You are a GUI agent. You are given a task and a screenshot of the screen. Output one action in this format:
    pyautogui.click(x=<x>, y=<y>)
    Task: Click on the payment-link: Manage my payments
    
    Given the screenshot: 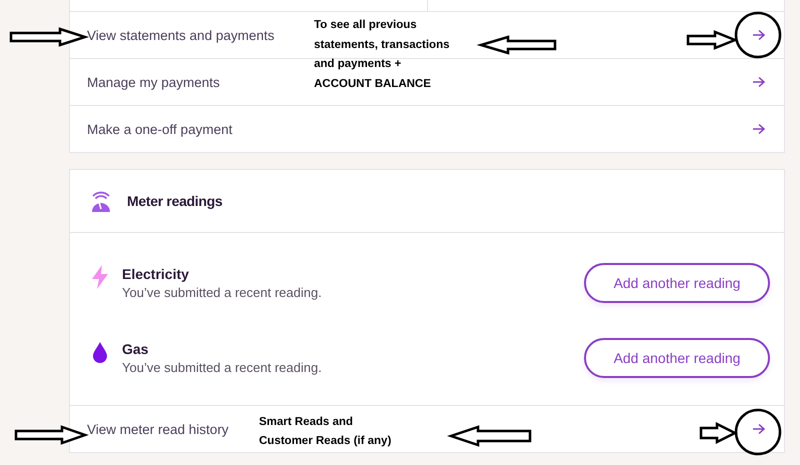 What is the action you would take?
    pyautogui.click(x=153, y=82)
    